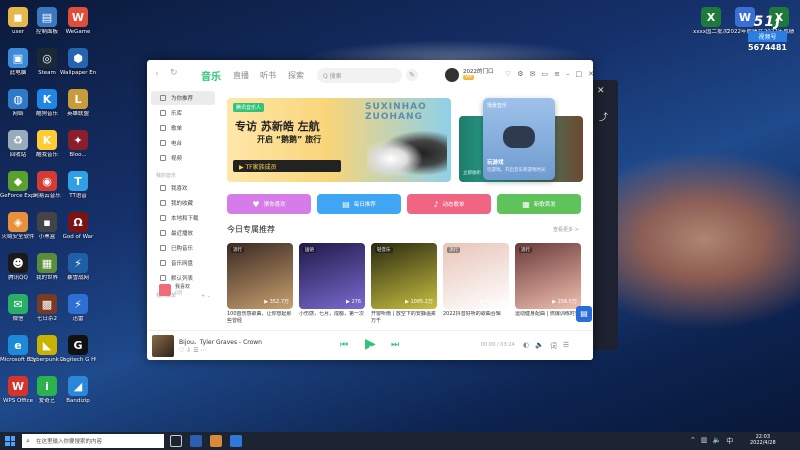 The height and width of the screenshot is (450, 800). Describe the element at coordinates (693, 441) in the screenshot. I see `tray-up-icon: ⌃` at that location.